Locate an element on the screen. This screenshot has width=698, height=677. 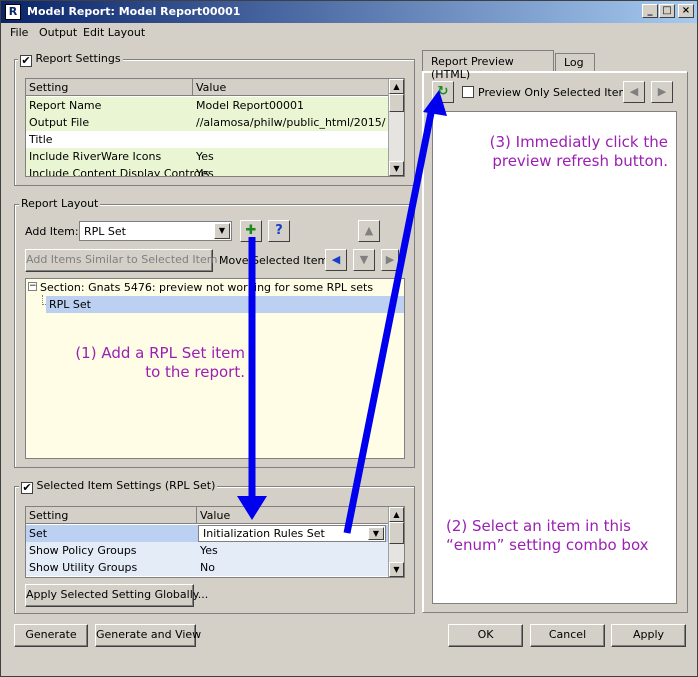
arrow-to-refresh is located at coordinates (389, 320).